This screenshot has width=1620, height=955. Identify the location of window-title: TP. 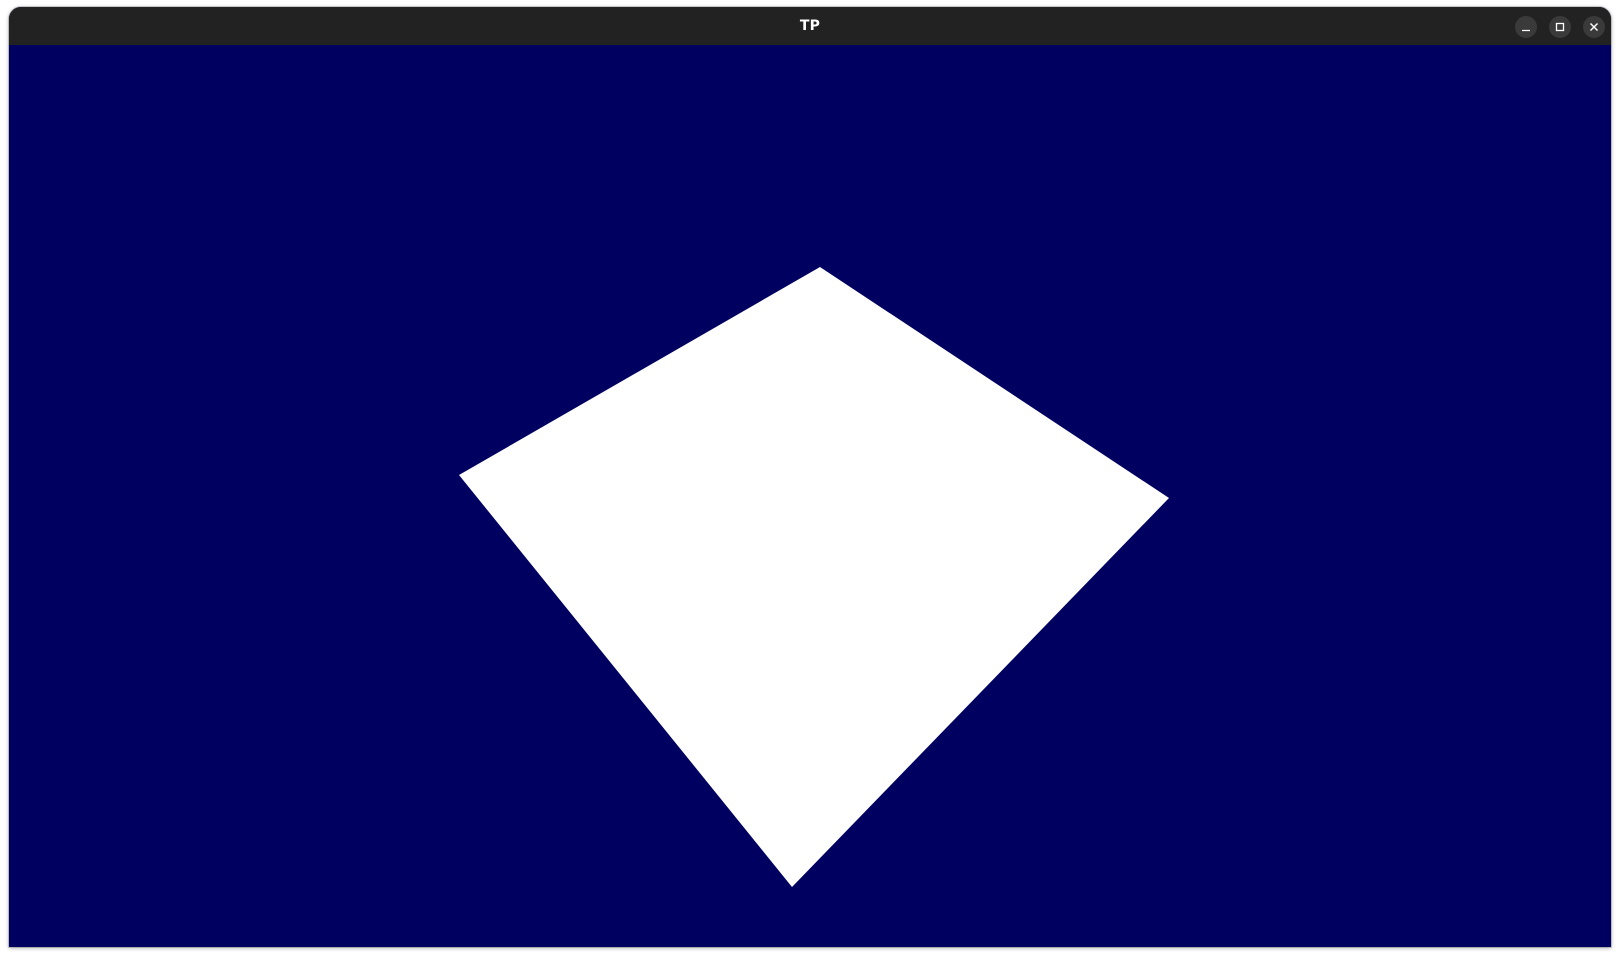
(810, 26).